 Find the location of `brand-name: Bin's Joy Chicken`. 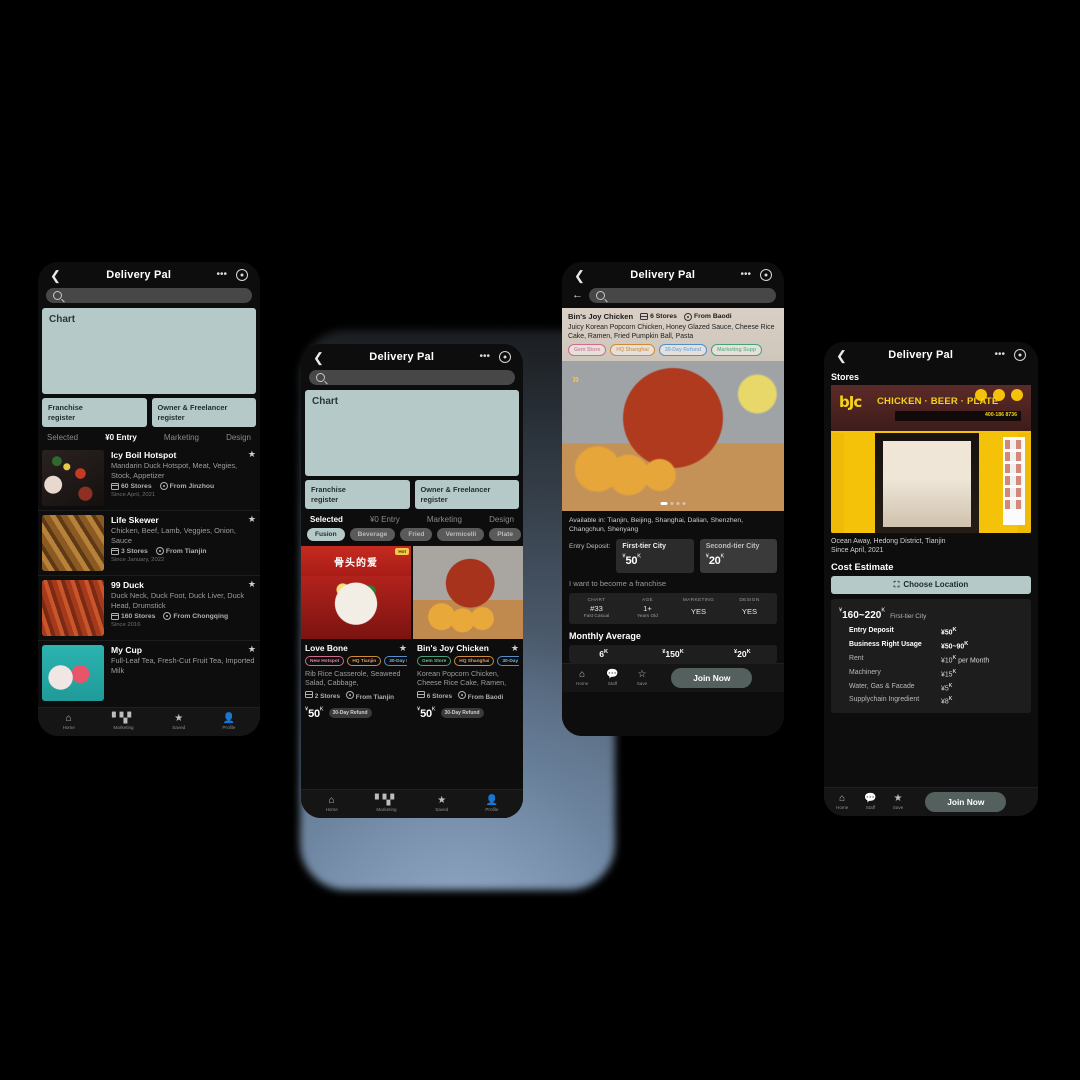

brand-name: Bin's Joy Chicken is located at coordinates (453, 648).